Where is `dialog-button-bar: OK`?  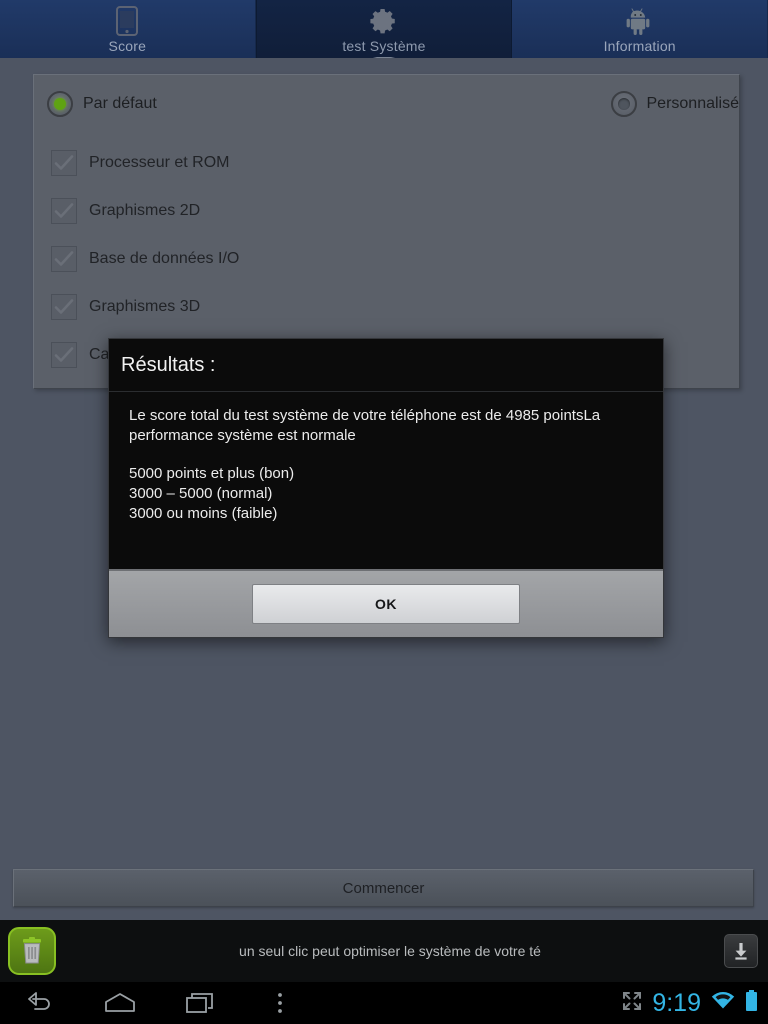 dialog-button-bar: OK is located at coordinates (386, 603).